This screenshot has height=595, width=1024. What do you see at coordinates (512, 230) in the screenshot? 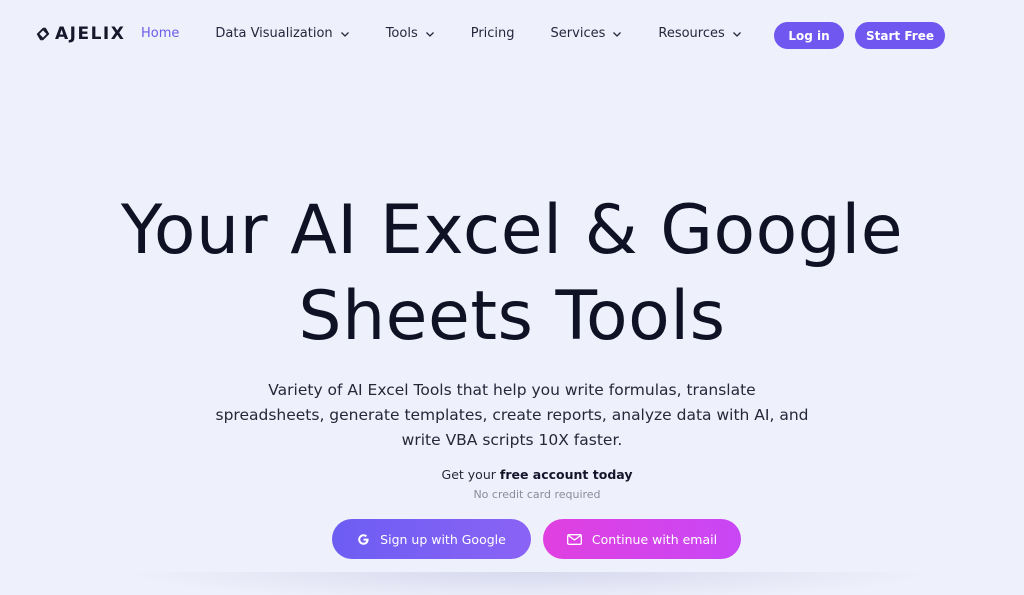
I see `hero-title-line-1: Your AI Excel & Google` at bounding box center [512, 230].